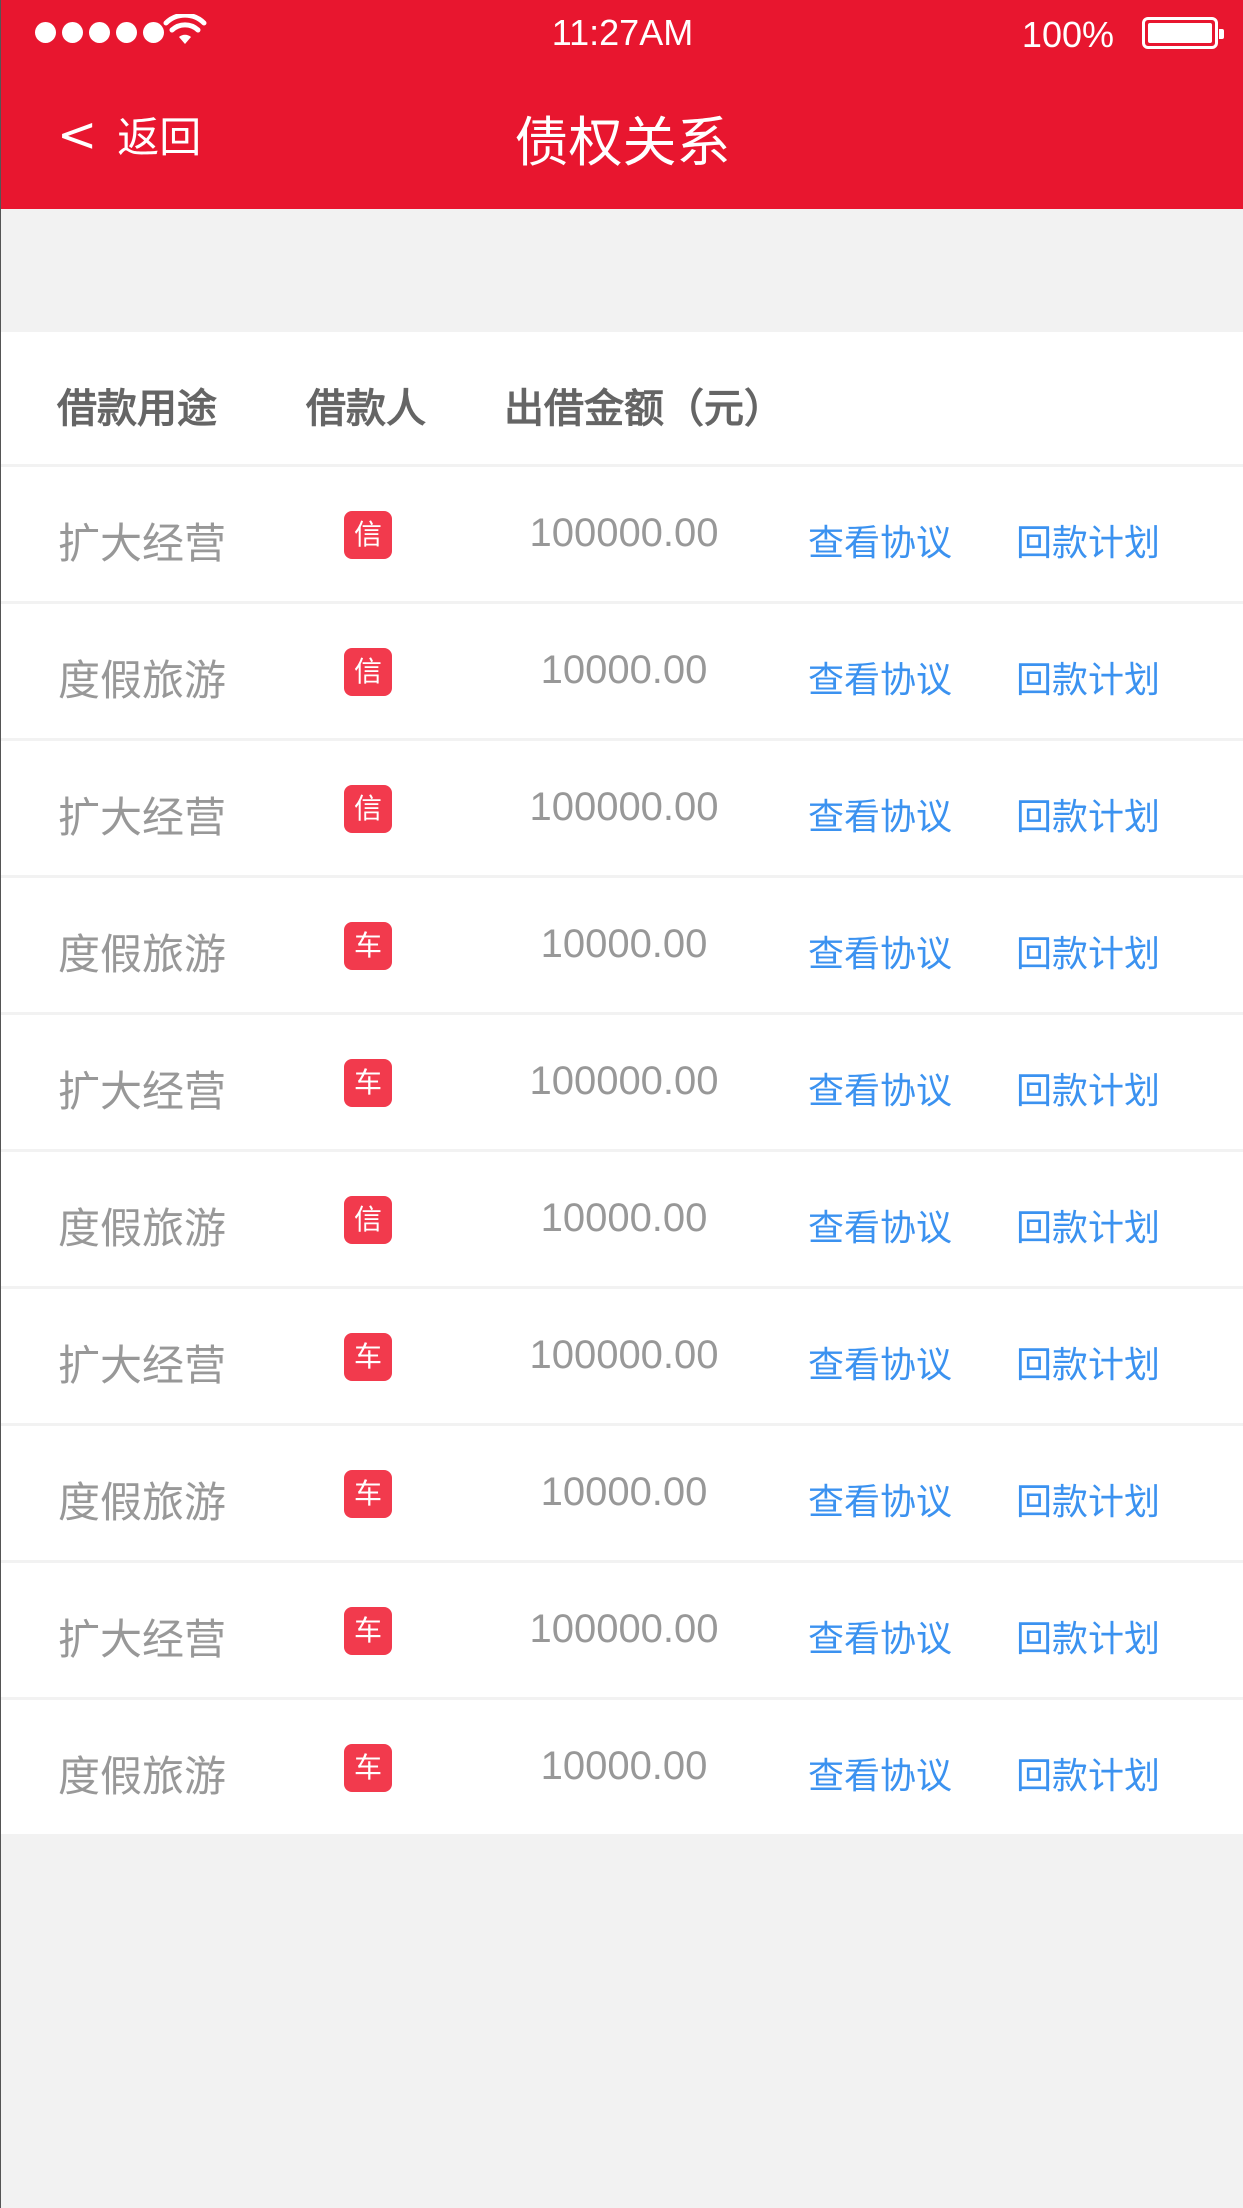  What do you see at coordinates (622, 33) in the screenshot?
I see `status-bar: 11:27AM 100%` at bounding box center [622, 33].